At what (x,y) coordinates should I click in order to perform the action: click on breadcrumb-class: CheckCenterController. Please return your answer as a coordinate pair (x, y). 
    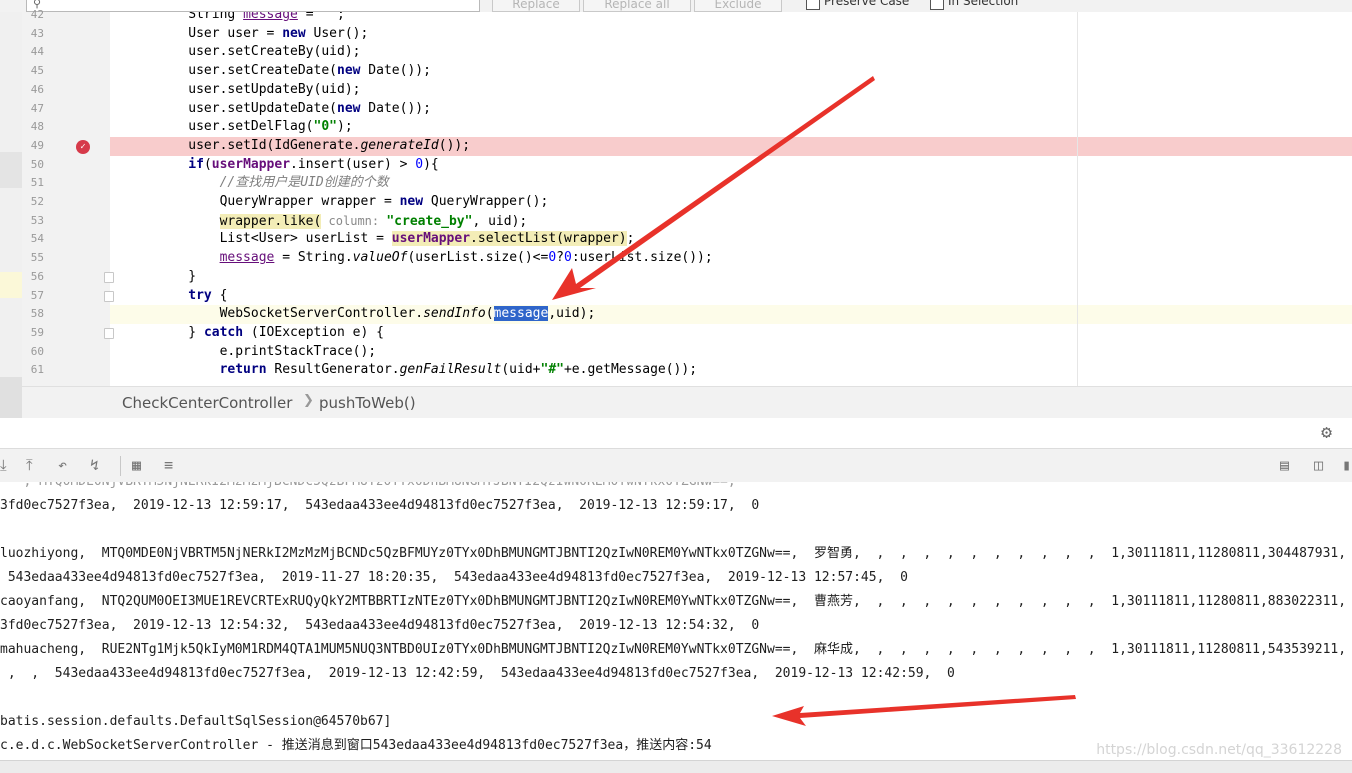
    Looking at the image, I should click on (207, 403).